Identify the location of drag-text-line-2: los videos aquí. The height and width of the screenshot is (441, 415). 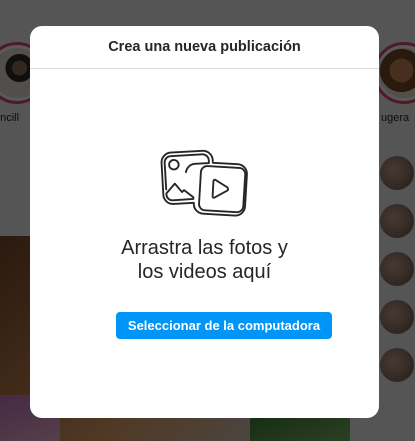
(204, 272).